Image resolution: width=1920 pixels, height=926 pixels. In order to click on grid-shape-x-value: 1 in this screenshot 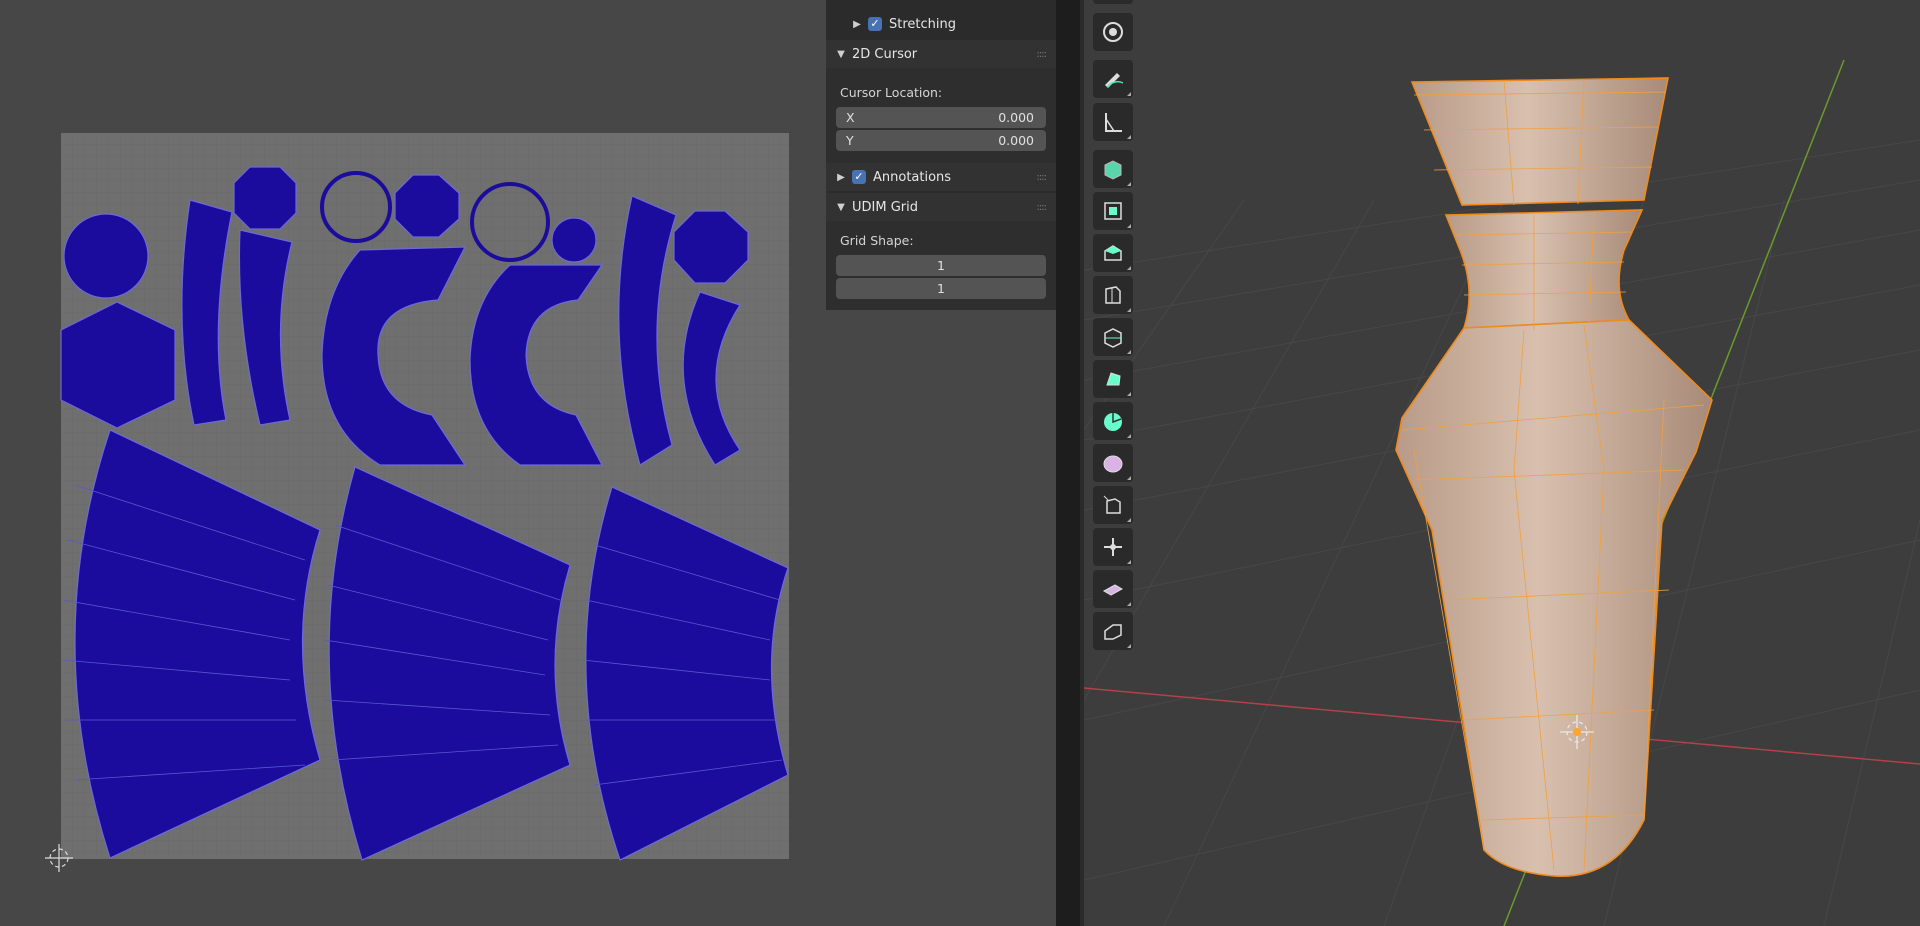, I will do `click(941, 265)`.